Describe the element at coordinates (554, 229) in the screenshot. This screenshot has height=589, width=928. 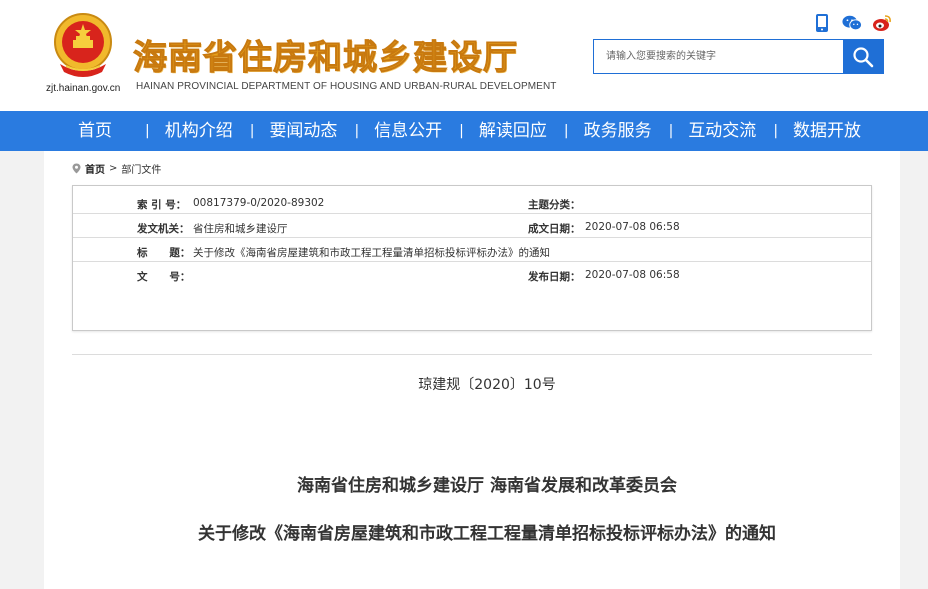
I see `date-label: 成文日期：` at that location.